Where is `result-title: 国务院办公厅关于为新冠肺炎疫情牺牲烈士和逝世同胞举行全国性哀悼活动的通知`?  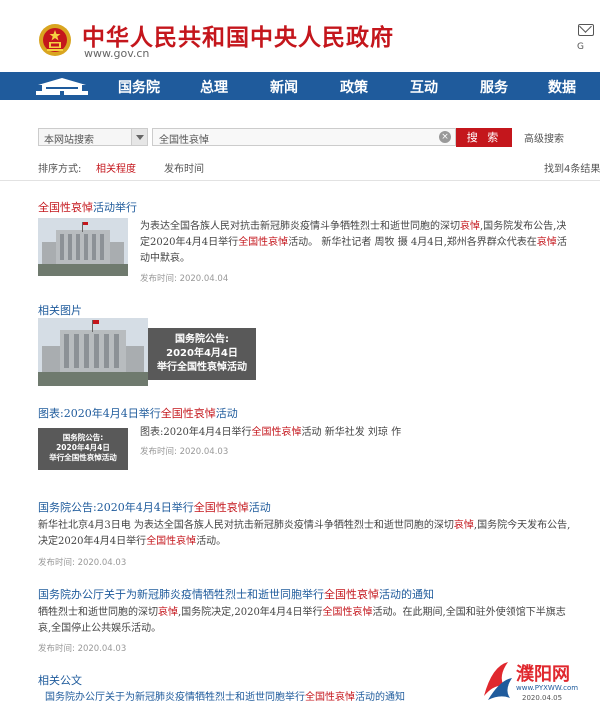 result-title: 国务院办公厅关于为新冠肺炎疫情牺牲烈士和逝世同胞举行全国性哀悼活动的通知 is located at coordinates (236, 594).